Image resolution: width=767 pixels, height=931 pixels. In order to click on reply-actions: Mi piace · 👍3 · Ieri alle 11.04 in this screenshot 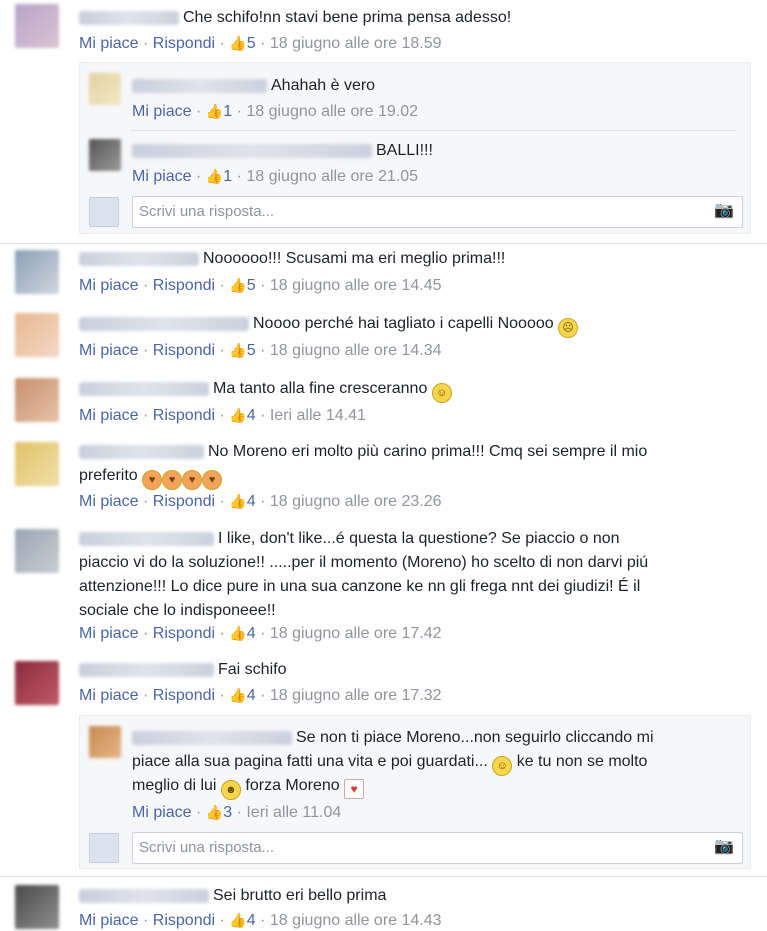, I will do `click(237, 812)`.